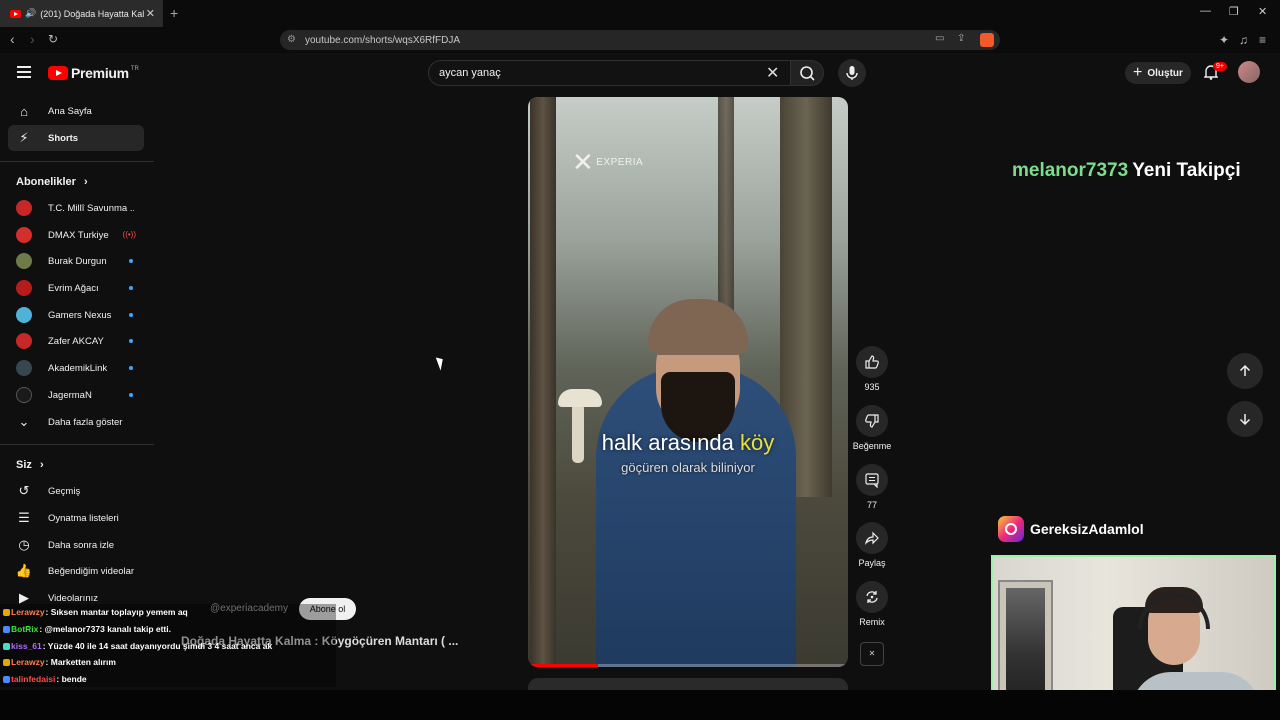 Image resolution: width=1280 pixels, height=720 pixels. Describe the element at coordinates (1243, 40) in the screenshot. I see `media-icon: ♫` at that location.